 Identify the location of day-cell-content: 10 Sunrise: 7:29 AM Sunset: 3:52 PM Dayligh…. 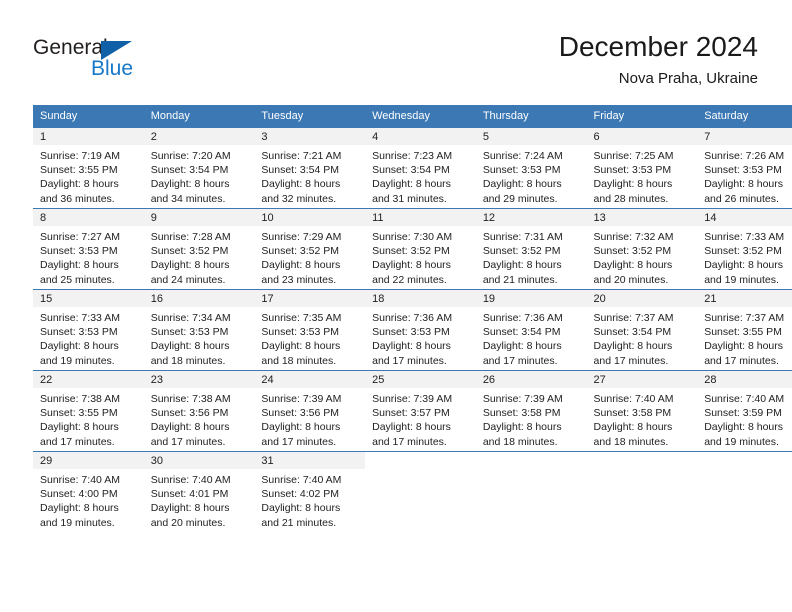
(310, 249).